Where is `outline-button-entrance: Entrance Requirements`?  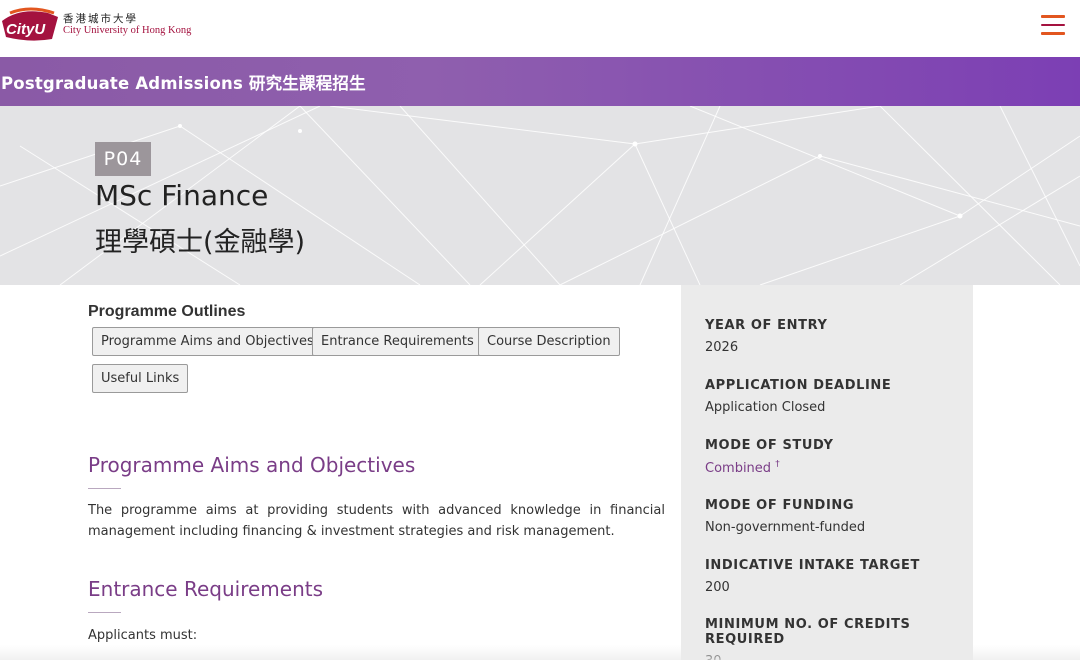
outline-button-entrance: Entrance Requirements is located at coordinates (397, 341).